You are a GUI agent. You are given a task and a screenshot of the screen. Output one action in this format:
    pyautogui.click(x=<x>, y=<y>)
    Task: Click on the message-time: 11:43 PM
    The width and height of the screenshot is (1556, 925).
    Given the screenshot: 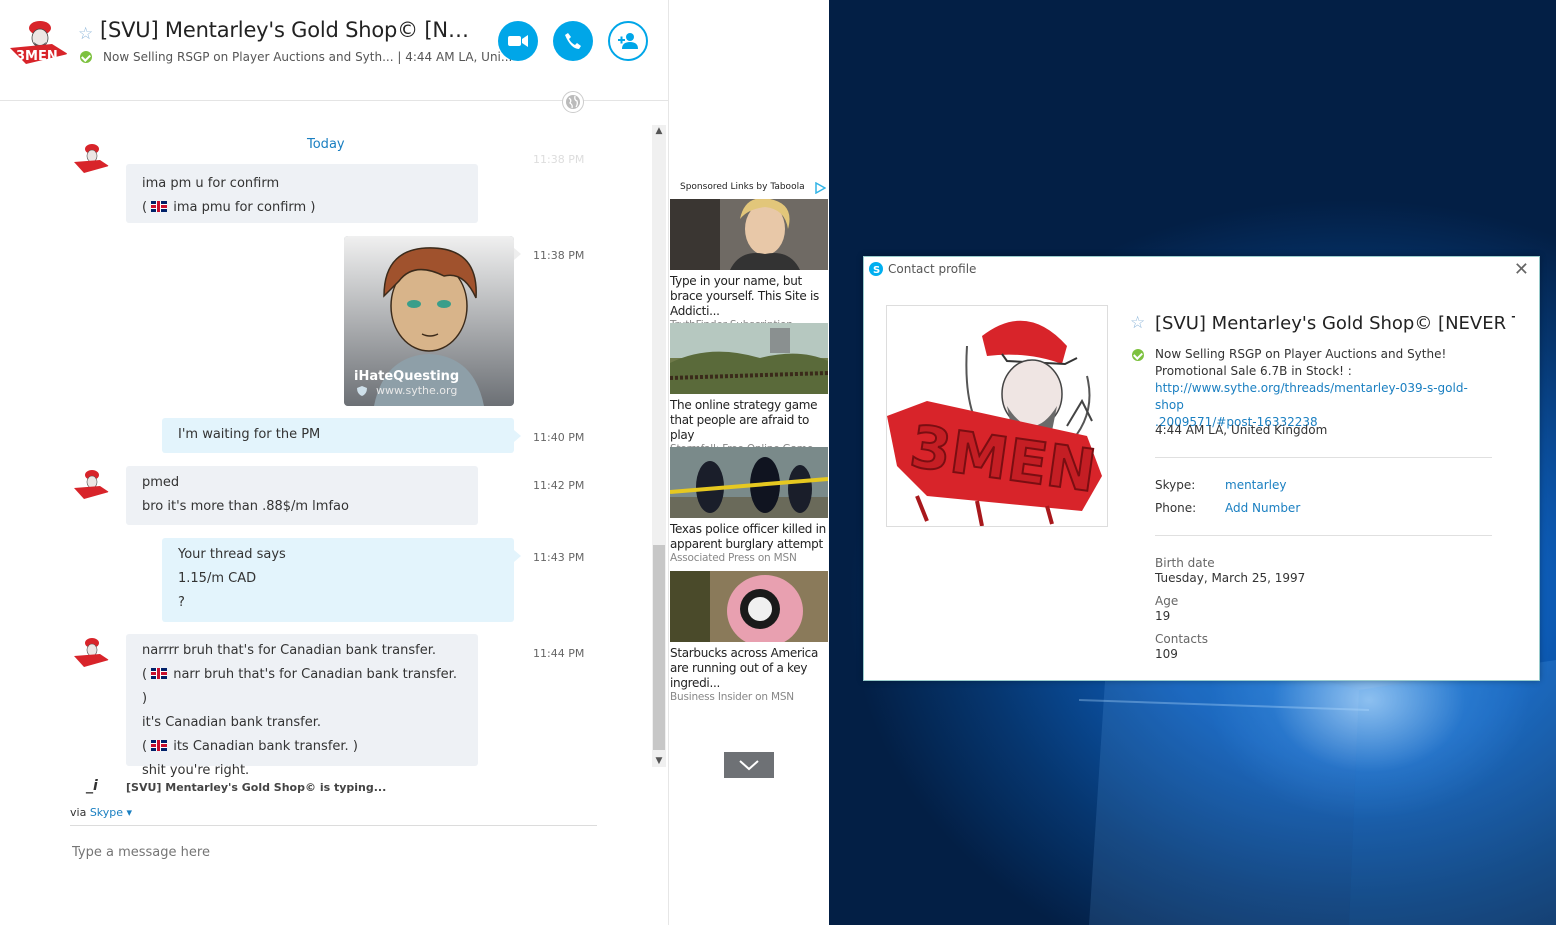 What is the action you would take?
    pyautogui.click(x=559, y=557)
    